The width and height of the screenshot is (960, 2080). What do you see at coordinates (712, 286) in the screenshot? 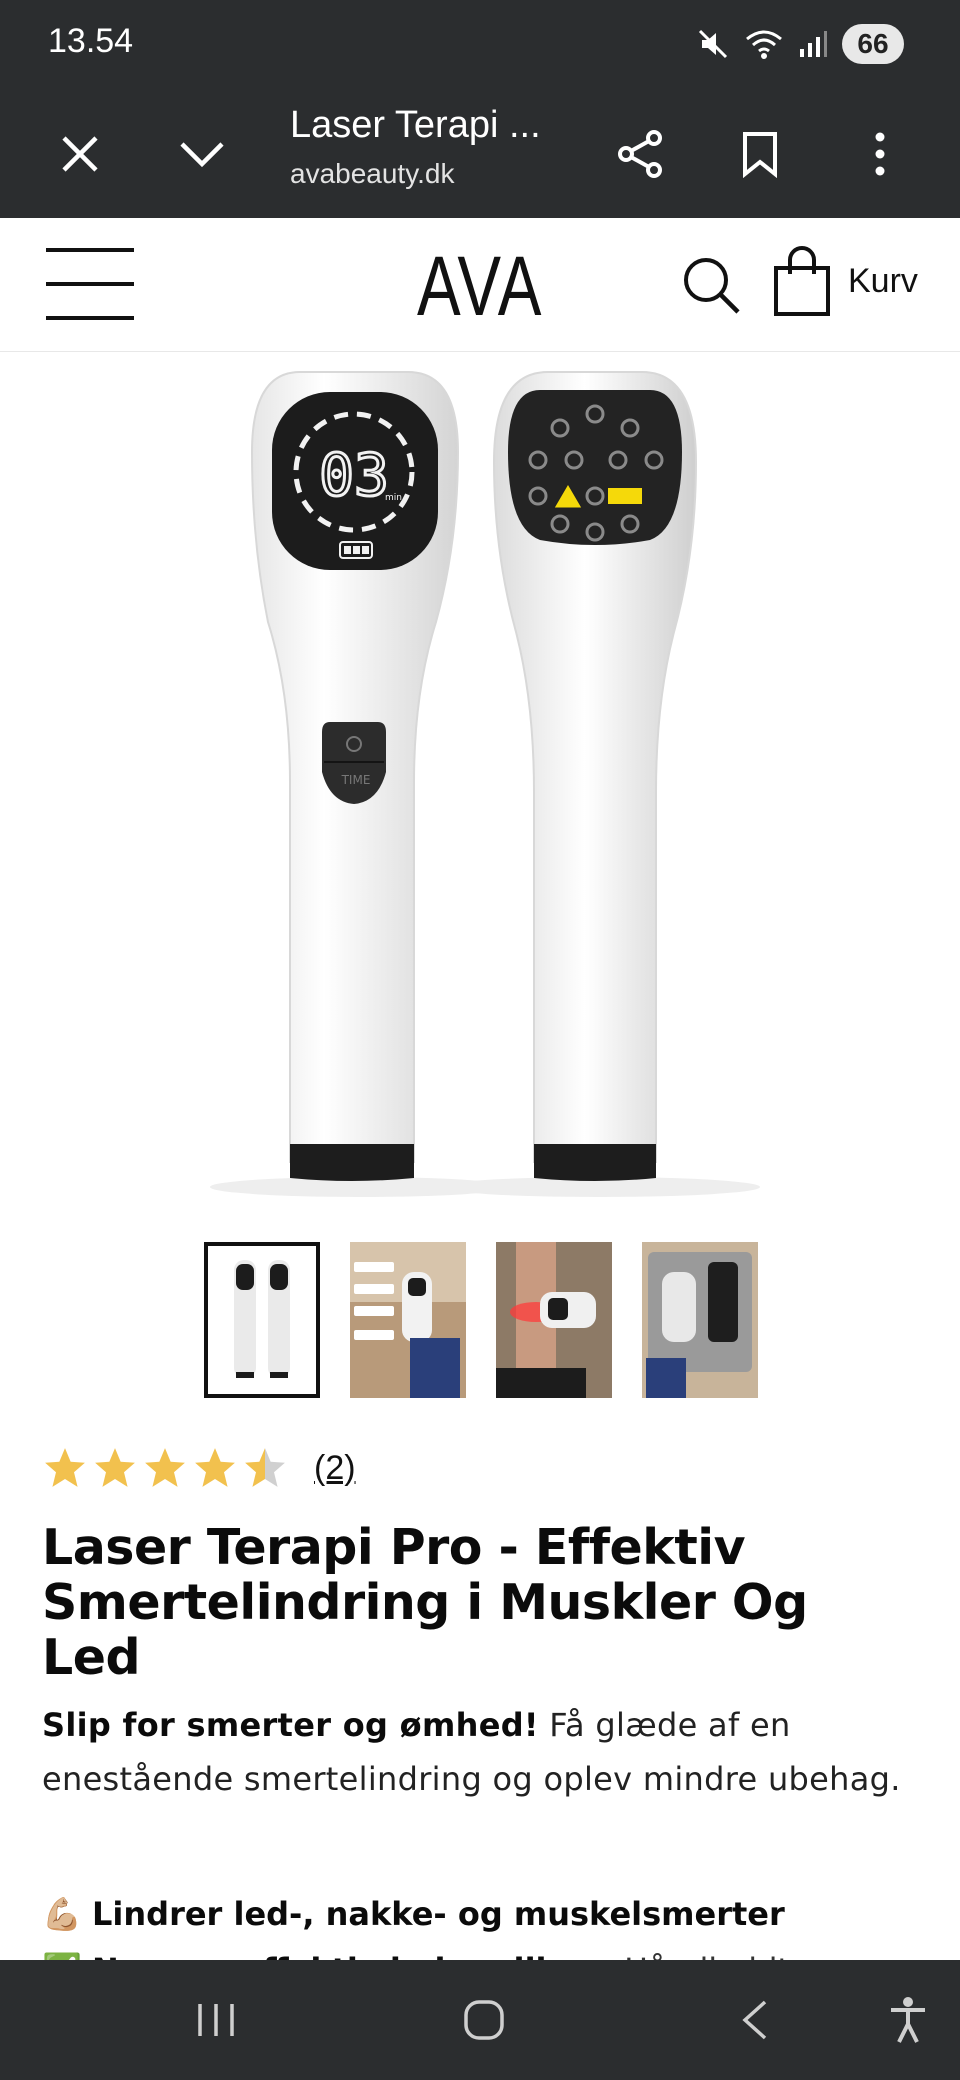
I see `search-icon` at bounding box center [712, 286].